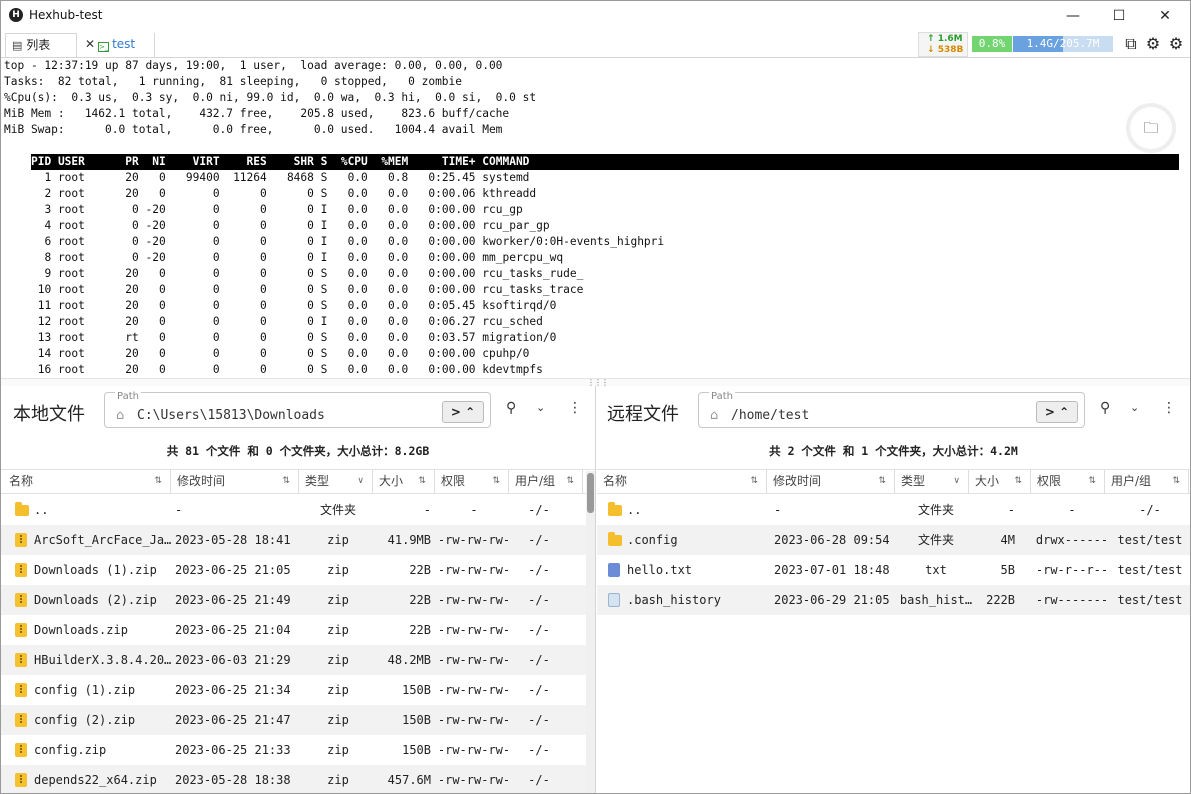 The image size is (1191, 794). I want to click on maximize-button: ☐, so click(1119, 16).